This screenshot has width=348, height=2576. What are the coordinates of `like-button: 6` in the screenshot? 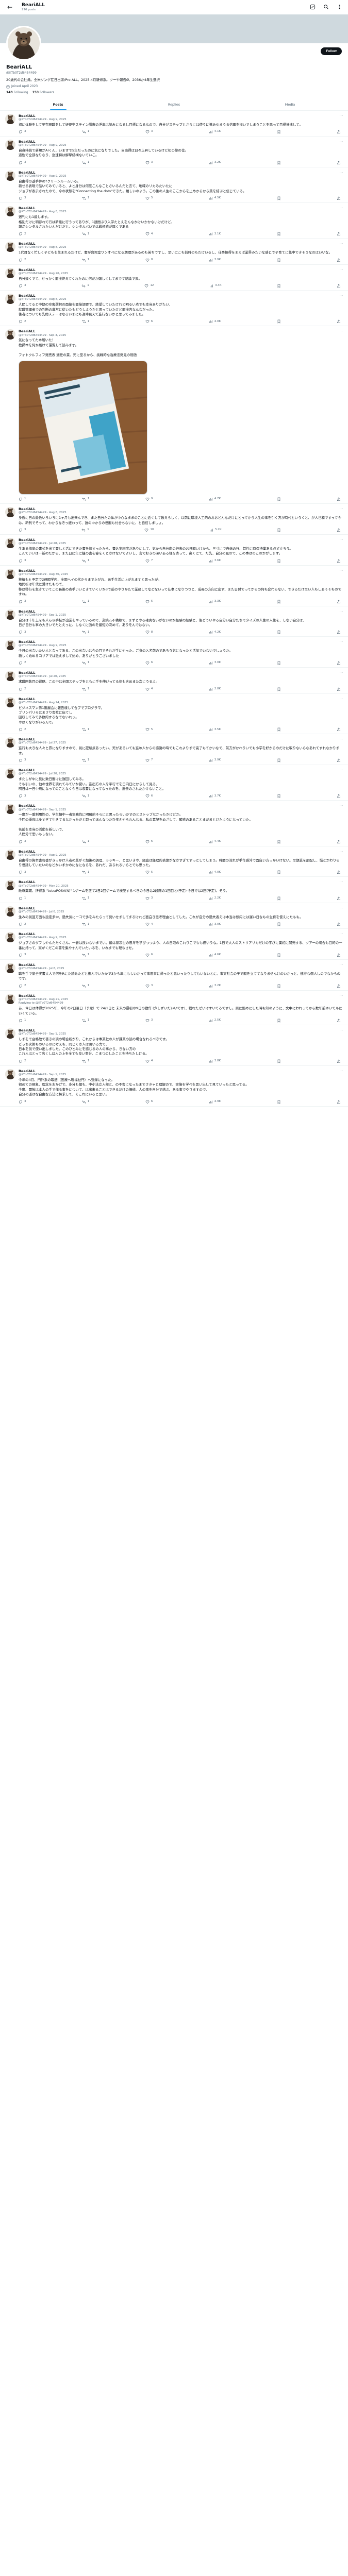 It's located at (149, 1102).